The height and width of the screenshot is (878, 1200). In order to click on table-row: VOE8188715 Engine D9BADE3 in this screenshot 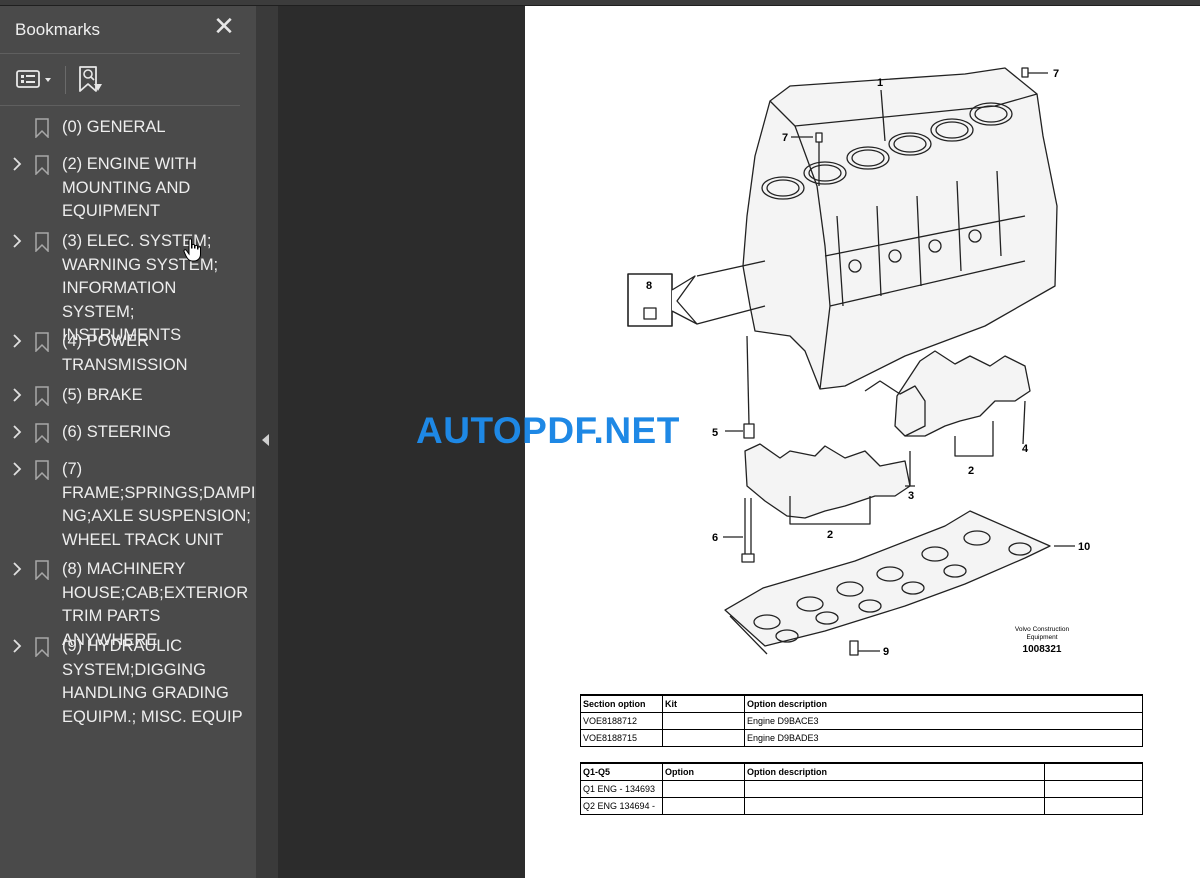, I will do `click(861, 737)`.